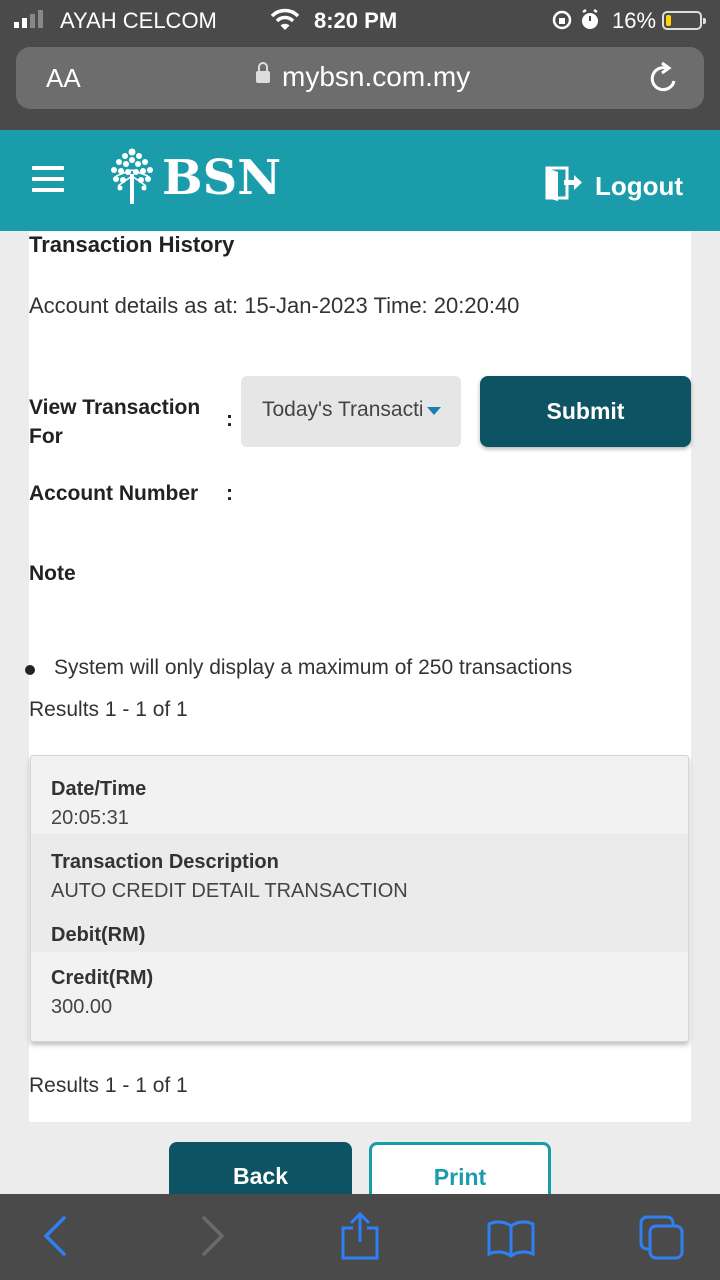 The width and height of the screenshot is (720, 1280). I want to click on bsn-logo-text: BSN, so click(222, 178).